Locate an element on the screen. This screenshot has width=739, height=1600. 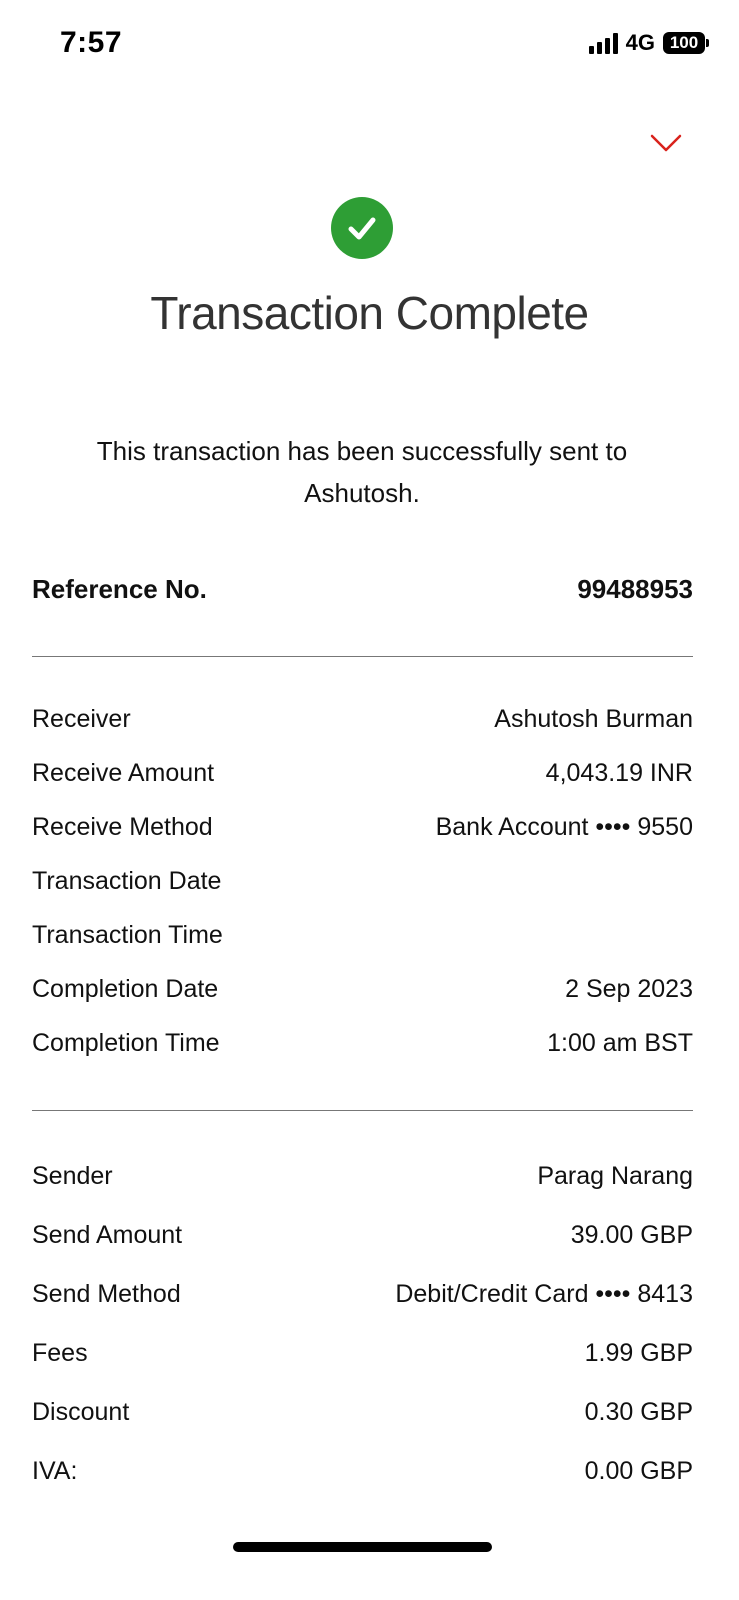
detail-label: Receive Amount is located at coordinates (123, 773).